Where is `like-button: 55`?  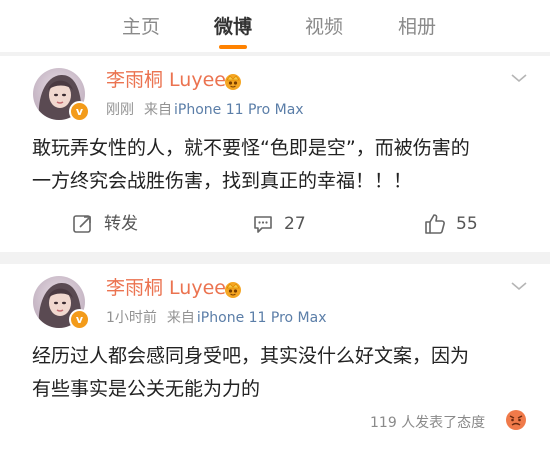
like-button: 55 is located at coordinates (459, 224).